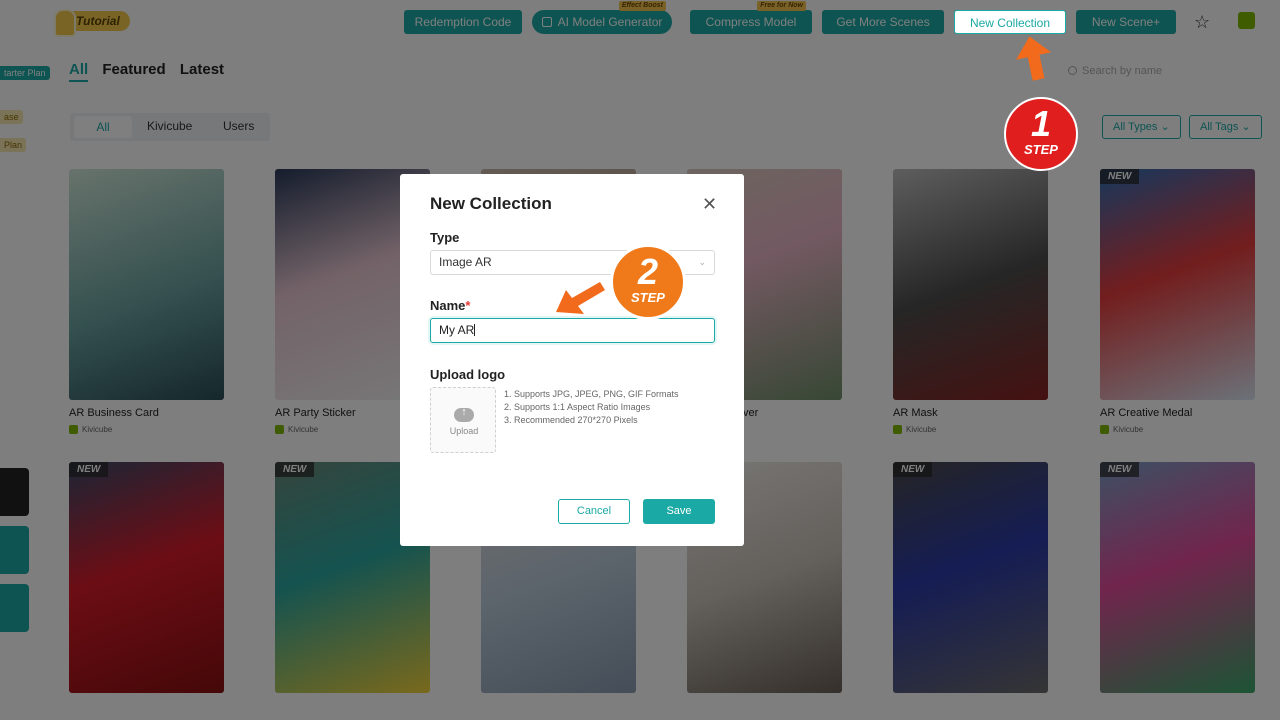  I want to click on name-label: Name*, so click(450, 305).